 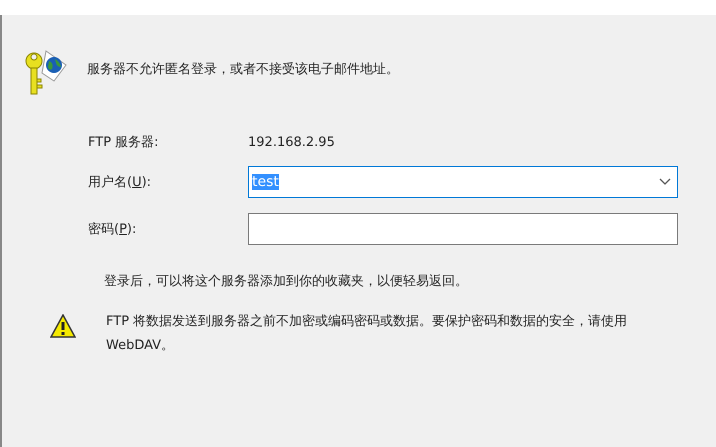 What do you see at coordinates (292, 142) in the screenshot?
I see `server-address: 192.168.2.95` at bounding box center [292, 142].